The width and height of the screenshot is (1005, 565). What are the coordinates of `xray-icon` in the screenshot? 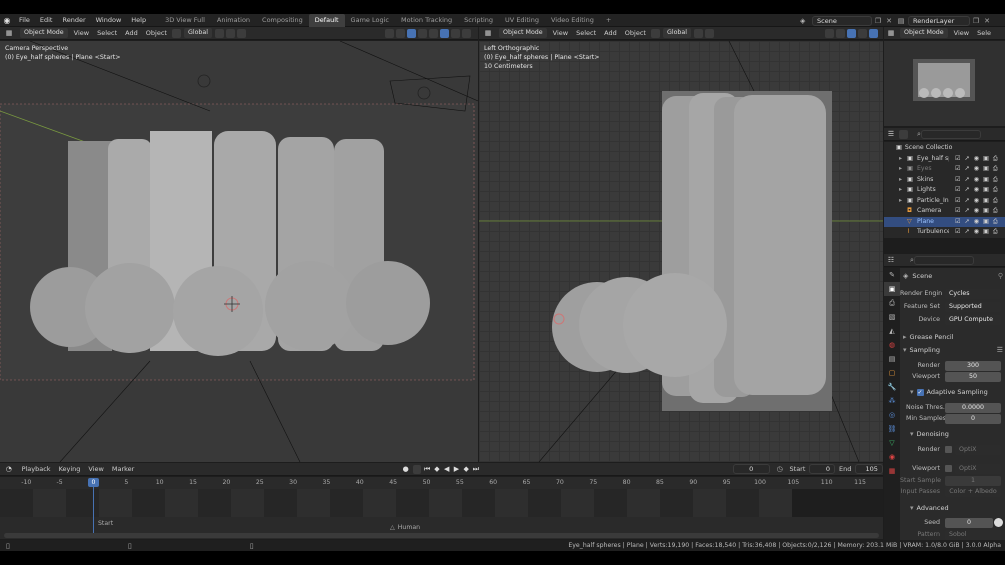 It's located at (422, 33).